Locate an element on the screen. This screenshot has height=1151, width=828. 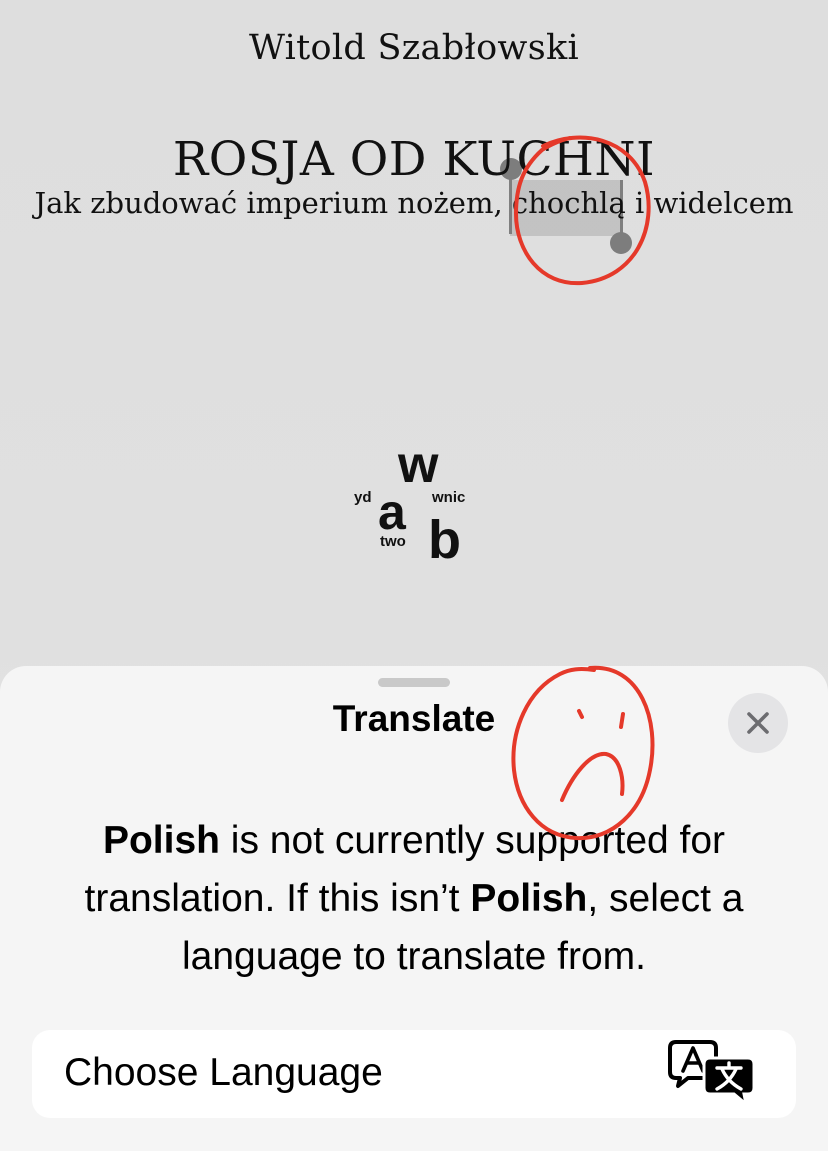
logo-letter-b: b is located at coordinates (444, 538).